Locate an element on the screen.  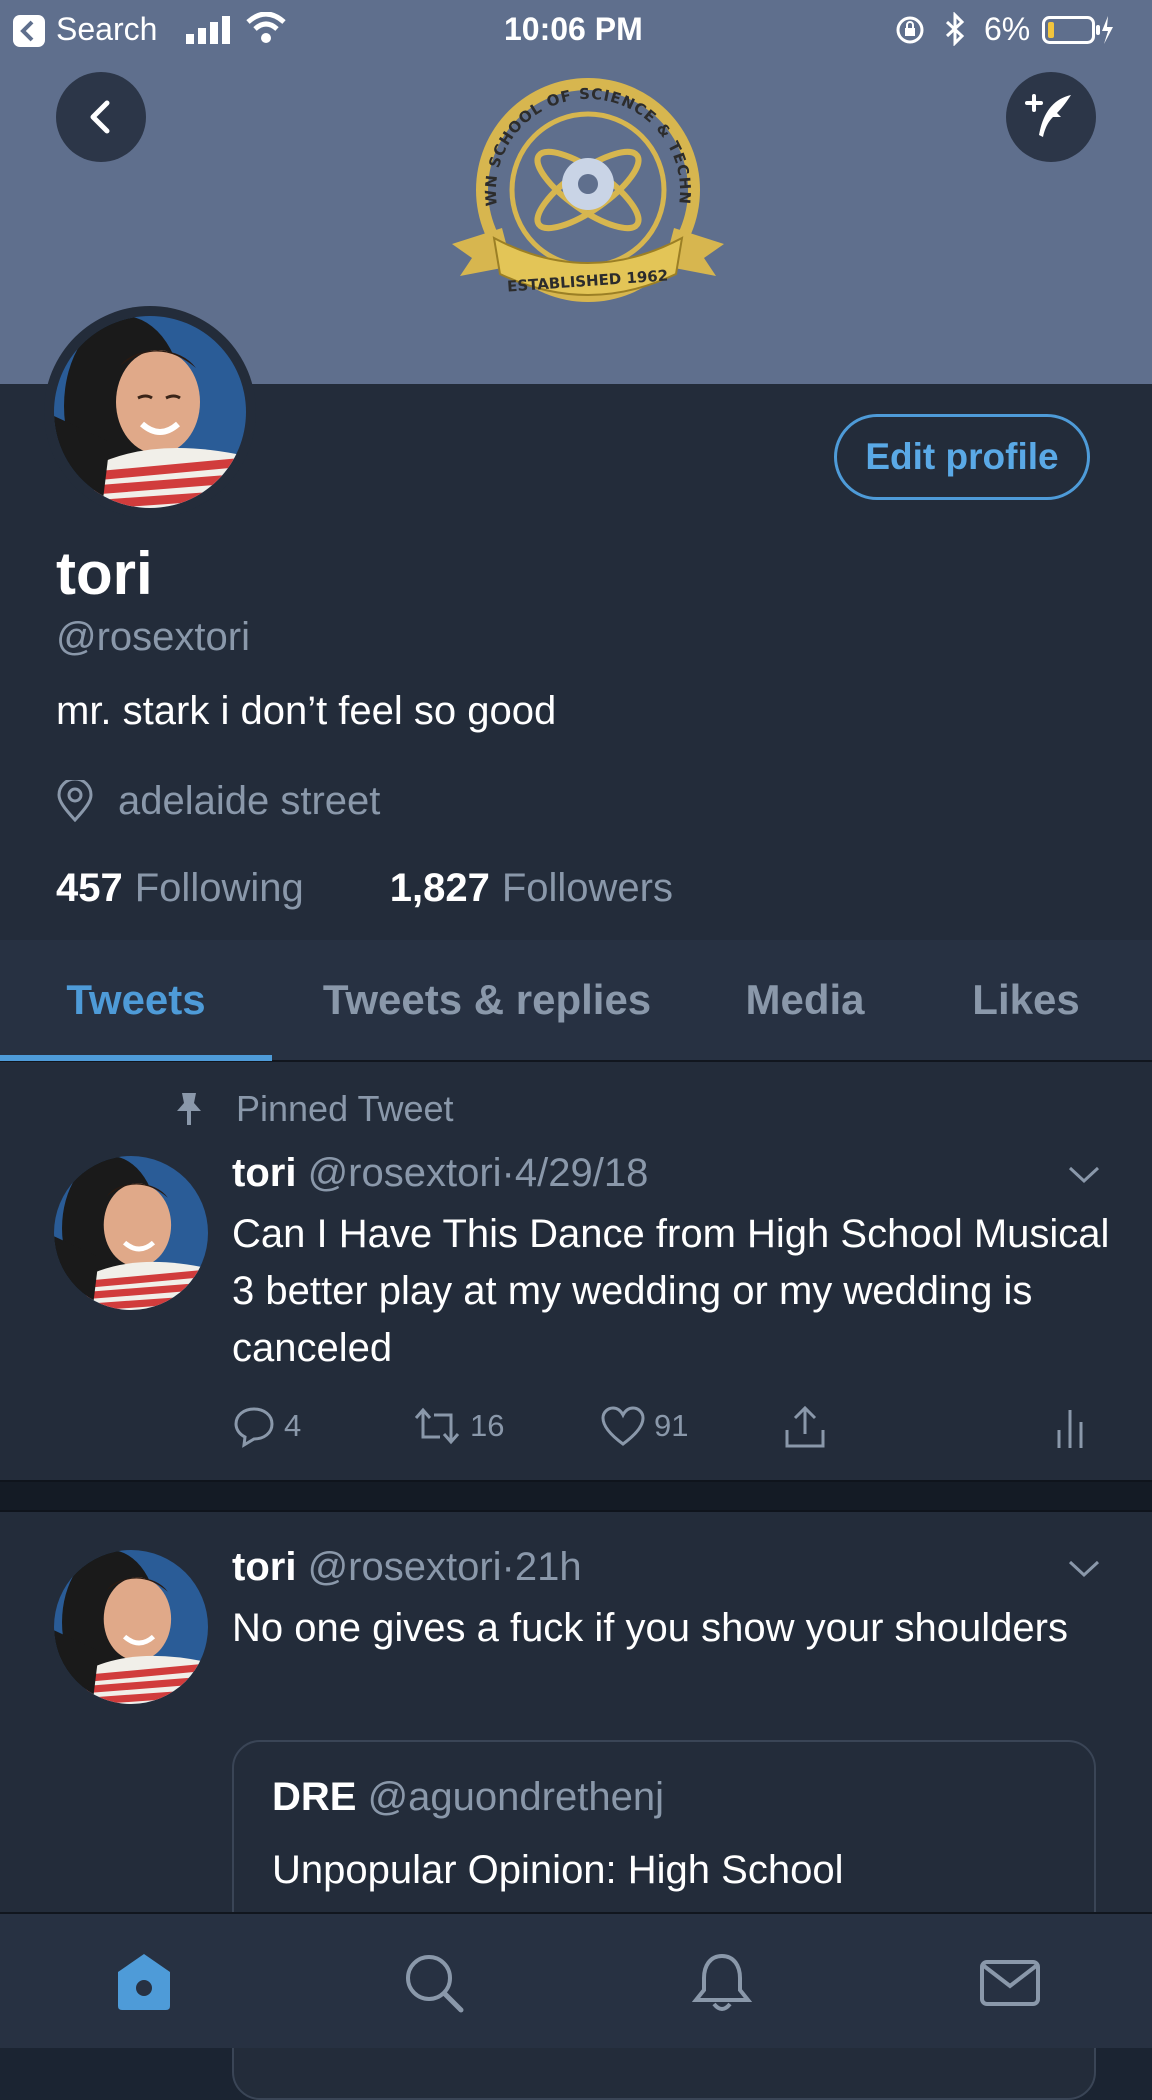
active-tab-indicator is located at coordinates (136, 1058).